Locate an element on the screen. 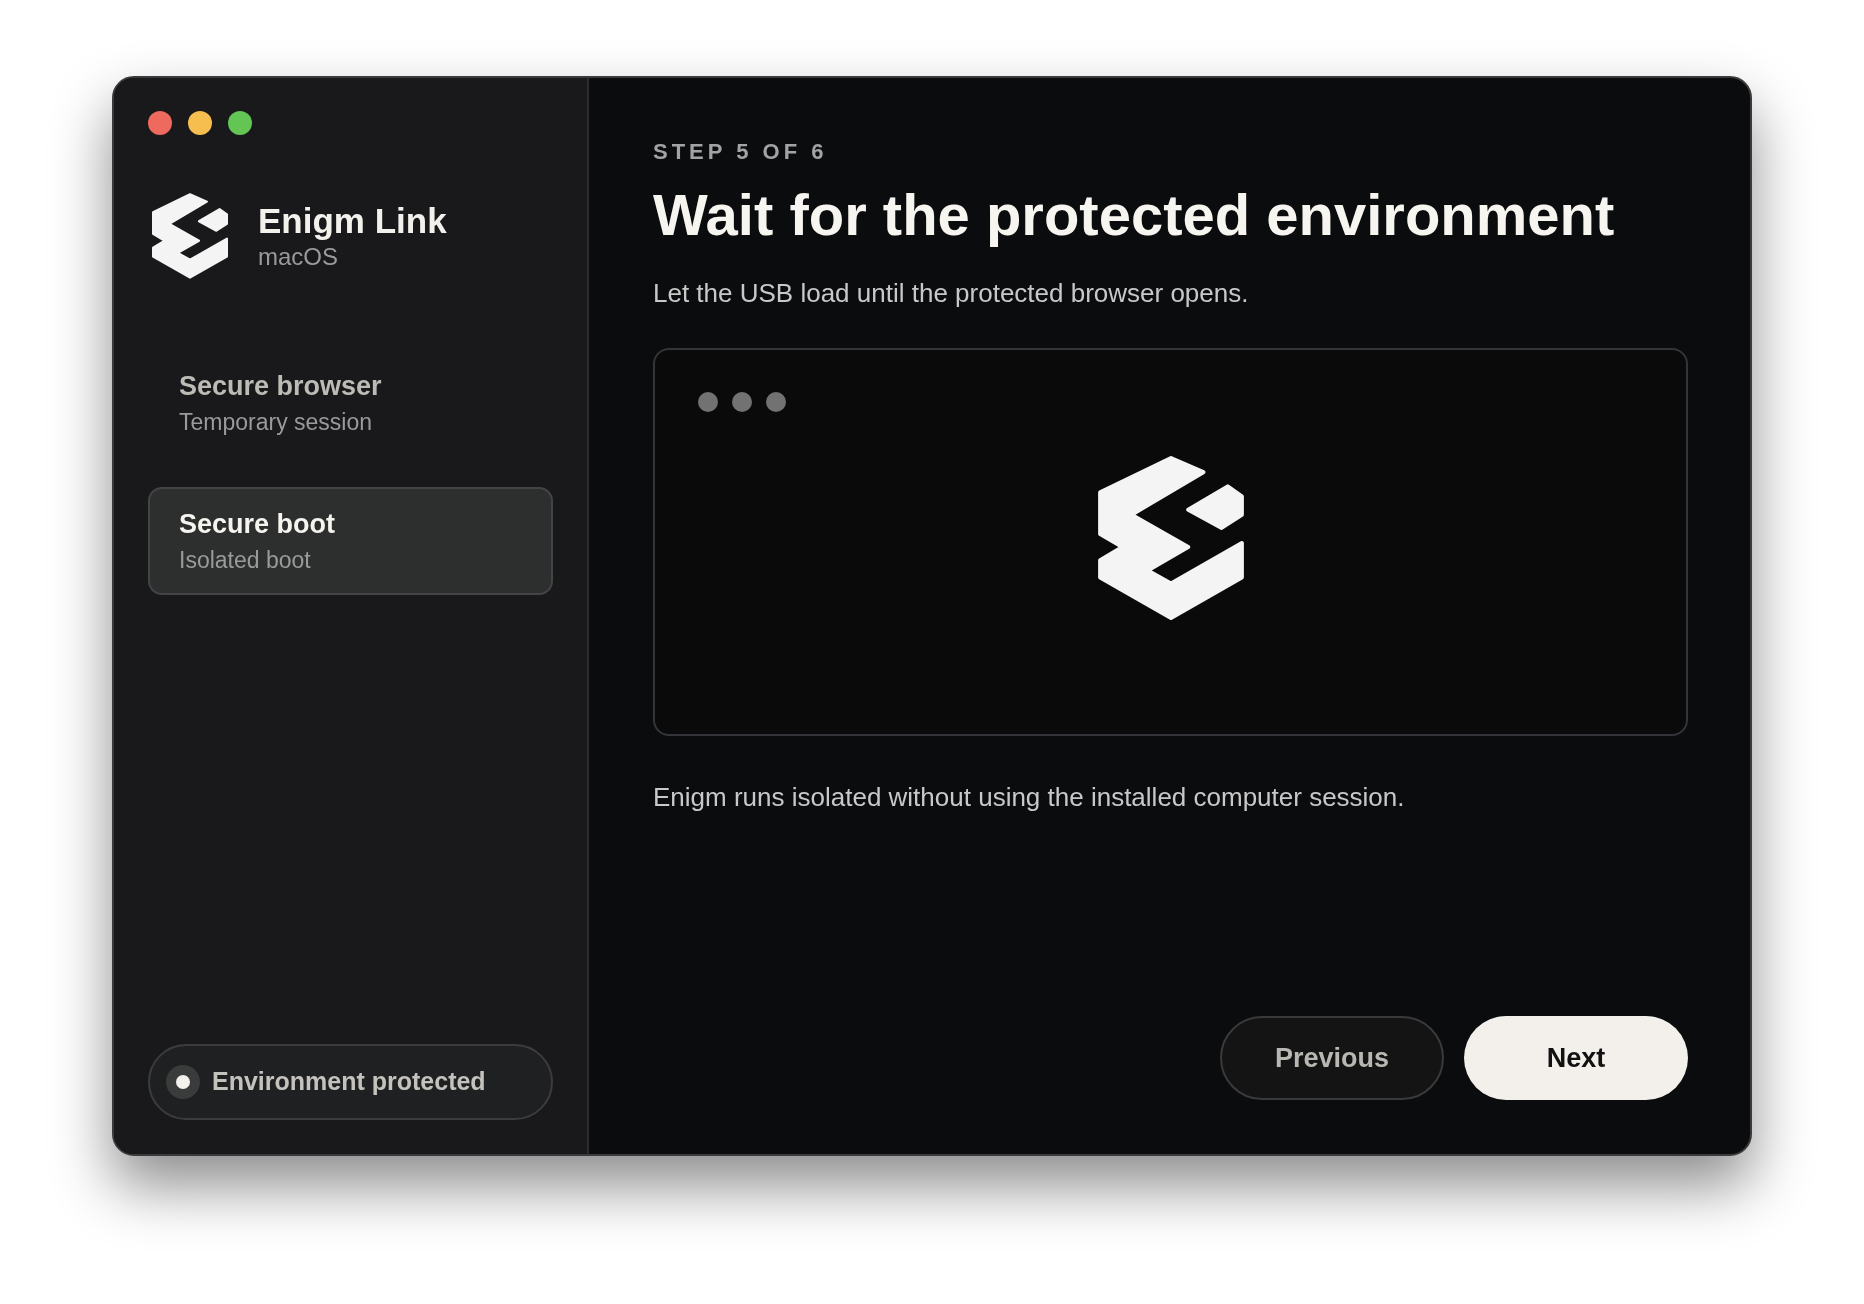  next-button: Next is located at coordinates (1576, 1058).